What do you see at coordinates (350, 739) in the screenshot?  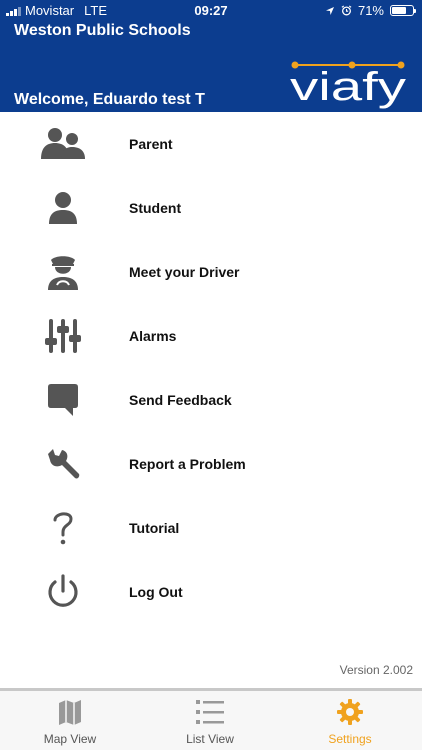 I see `tab-label-settings: Settings` at bounding box center [350, 739].